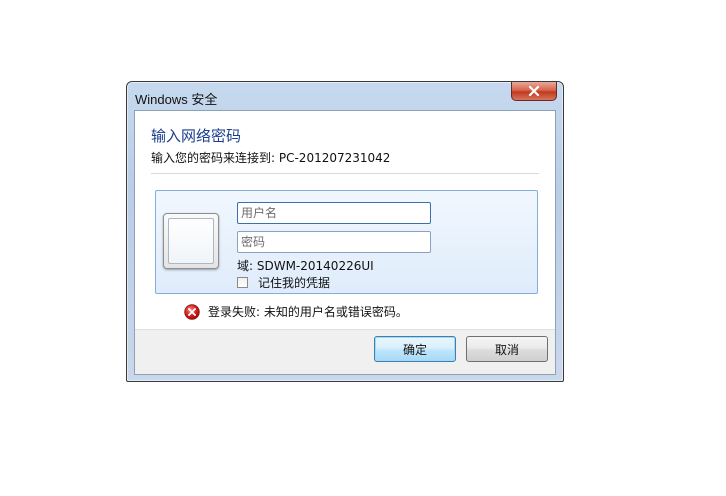 The width and height of the screenshot is (726, 496). I want to click on username-input, so click(334, 213).